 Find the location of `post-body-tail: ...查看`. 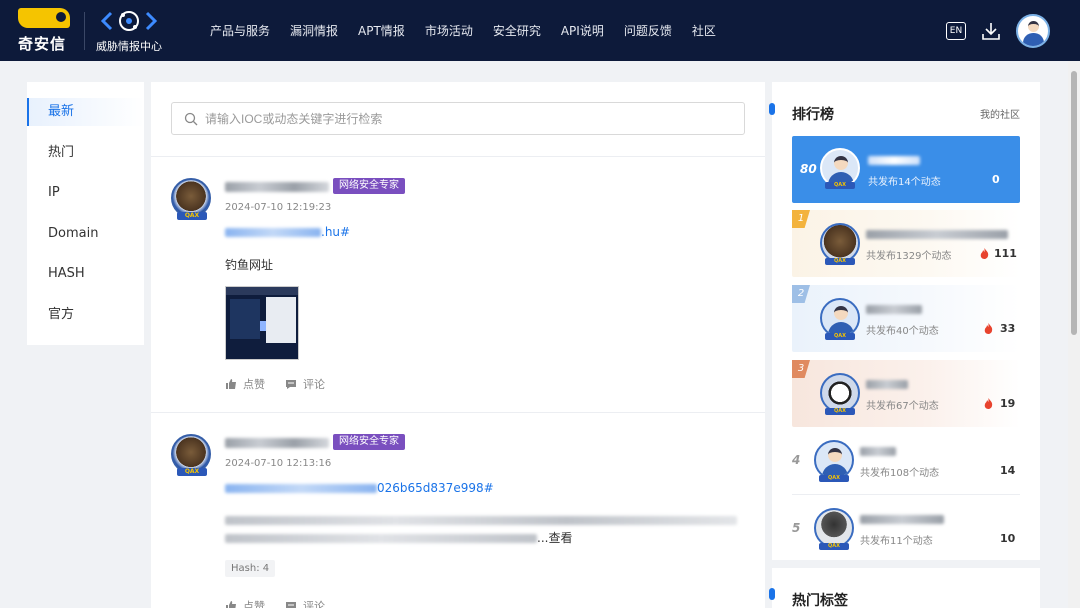

post-body-tail: ...查看 is located at coordinates (398, 537).